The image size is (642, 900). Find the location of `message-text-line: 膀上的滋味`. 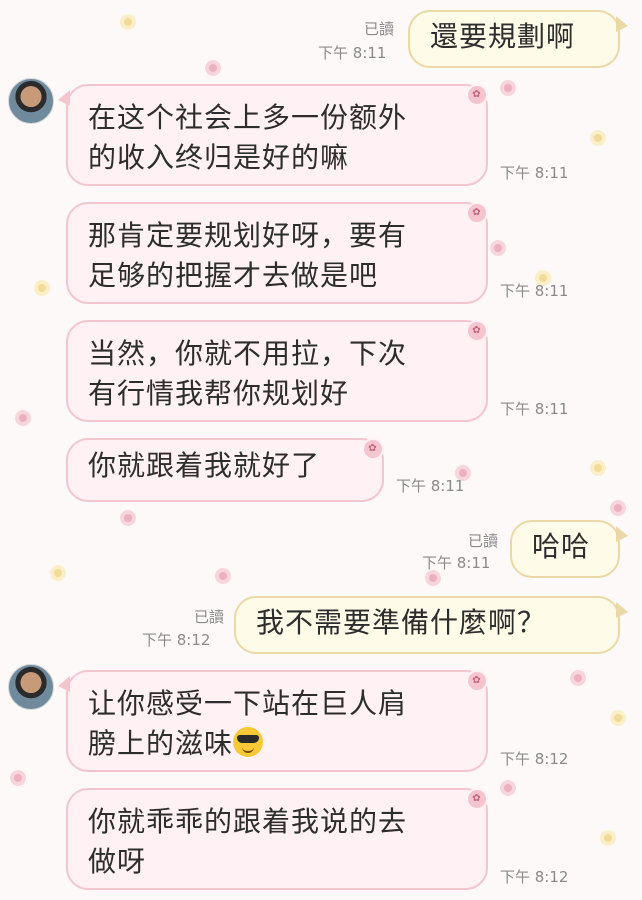

message-text-line: 膀上的滋味 is located at coordinates (161, 743).